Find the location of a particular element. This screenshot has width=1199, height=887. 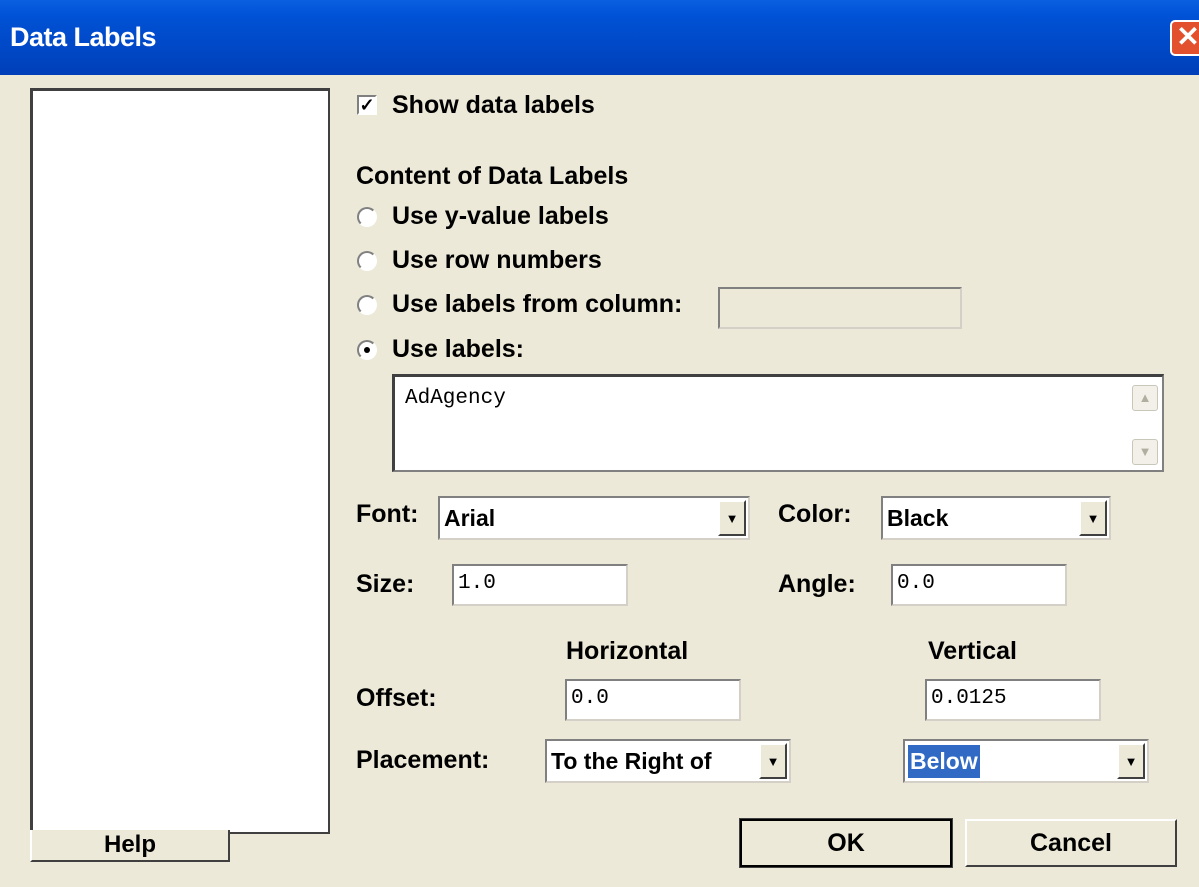

check-icon: ✓ is located at coordinates (367, 105).